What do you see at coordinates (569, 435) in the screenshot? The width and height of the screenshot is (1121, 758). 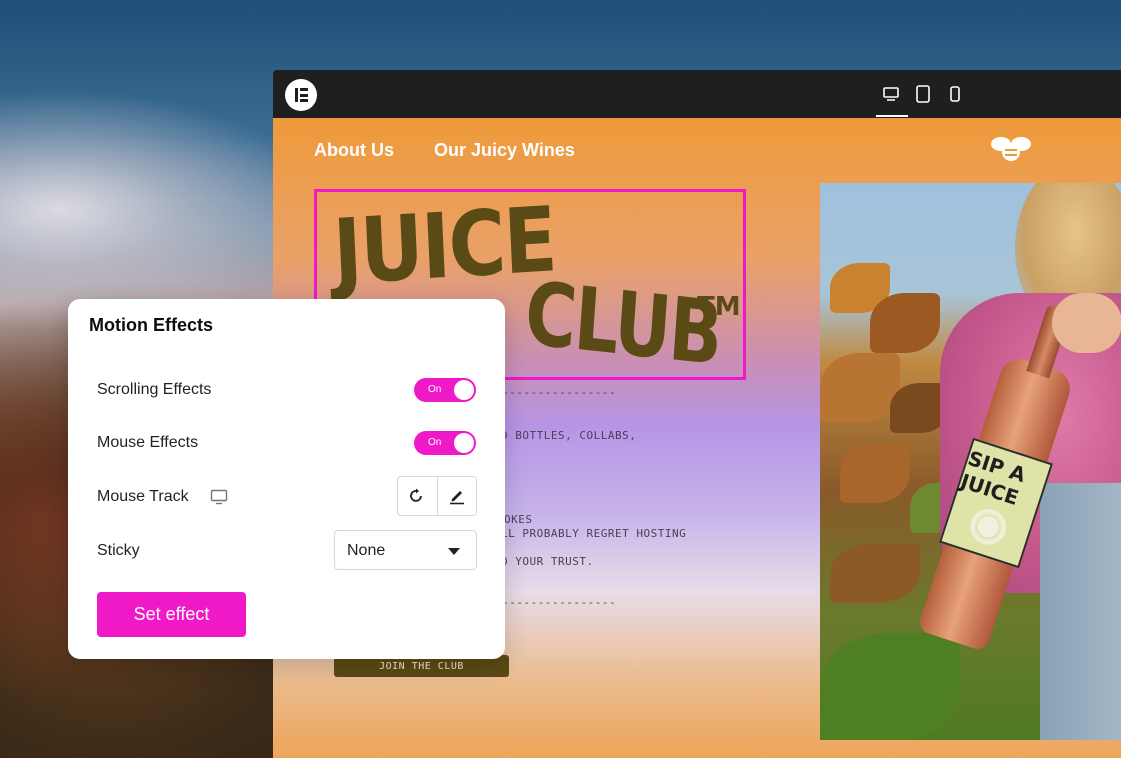 I see `body-text-line: D BOTTLES, COLLABS,` at bounding box center [569, 435].